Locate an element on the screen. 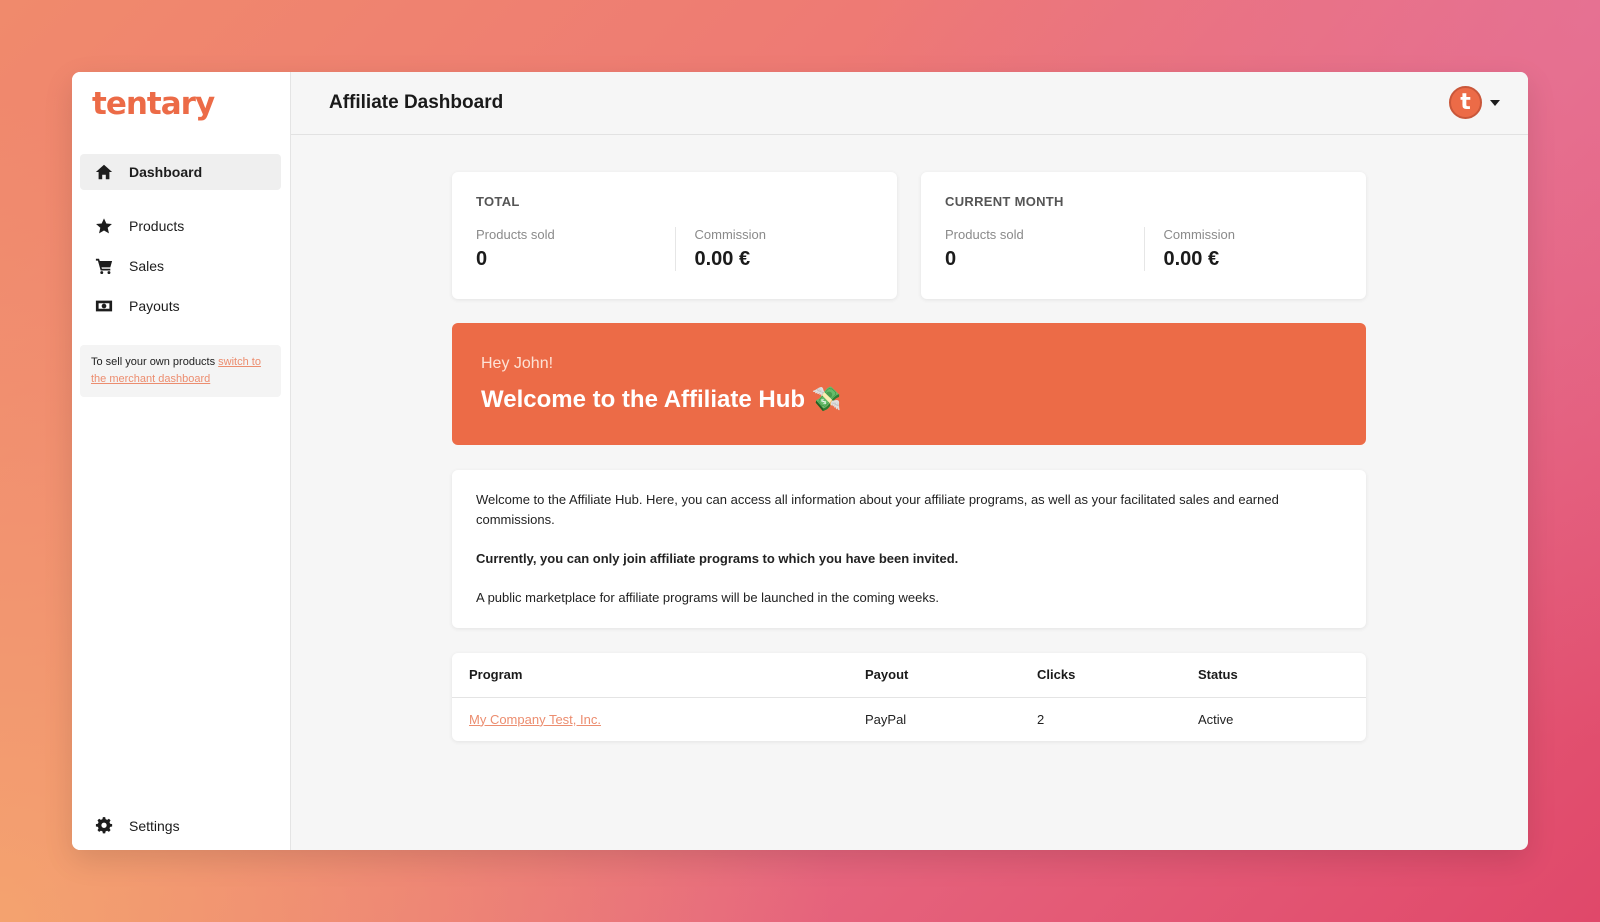  greeting-text: Hey John! is located at coordinates (517, 363).